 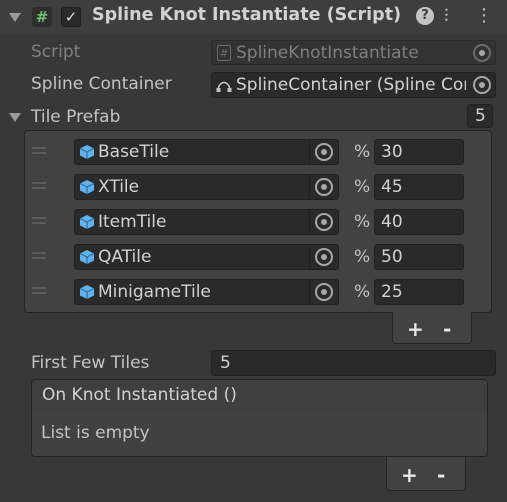 What do you see at coordinates (441, 475) in the screenshot?
I see `event-remove-button: -` at bounding box center [441, 475].